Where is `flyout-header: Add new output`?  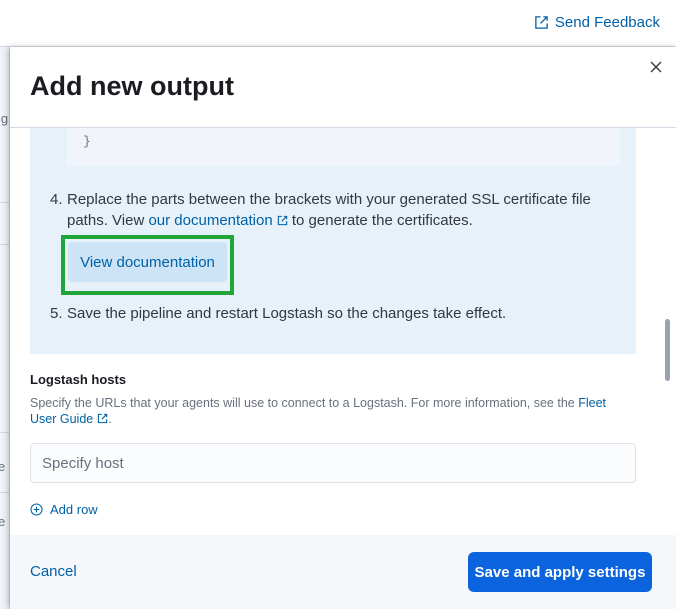 flyout-header: Add new output is located at coordinates (343, 87).